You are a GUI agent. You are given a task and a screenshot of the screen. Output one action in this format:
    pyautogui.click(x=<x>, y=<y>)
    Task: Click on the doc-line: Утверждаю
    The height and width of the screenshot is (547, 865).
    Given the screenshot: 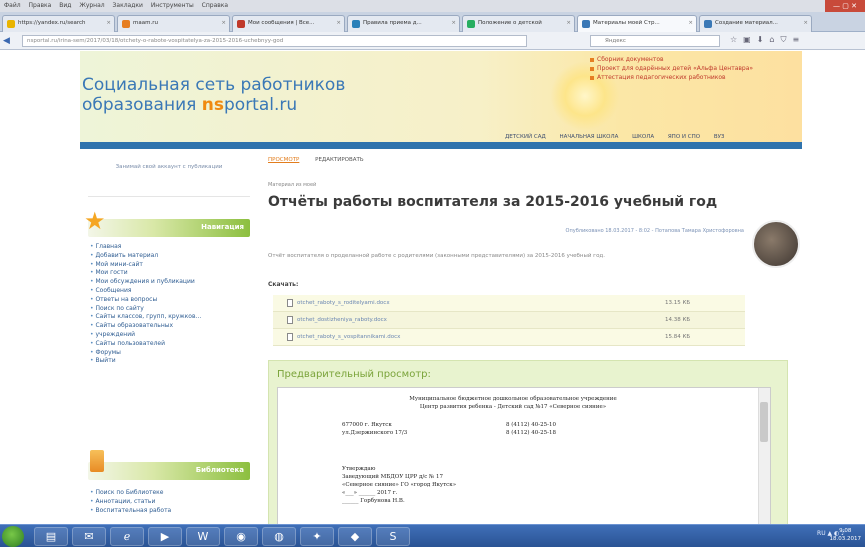 What is the action you would take?
    pyautogui.click(x=359, y=469)
    